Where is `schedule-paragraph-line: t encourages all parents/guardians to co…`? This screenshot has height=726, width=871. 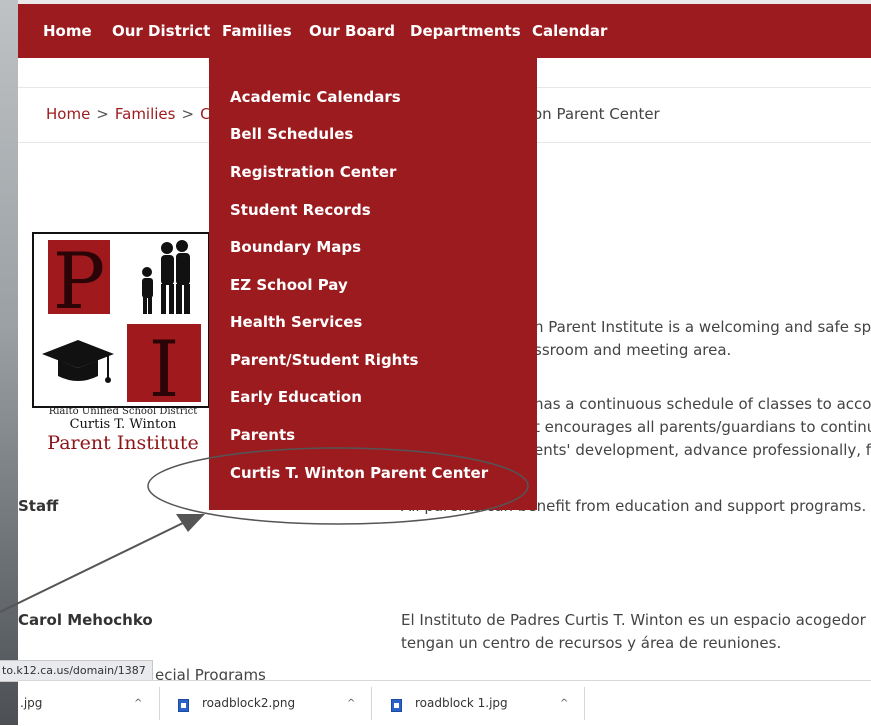
schedule-paragraph-line: t encourages all parents/guardians to co… is located at coordinates (702, 427).